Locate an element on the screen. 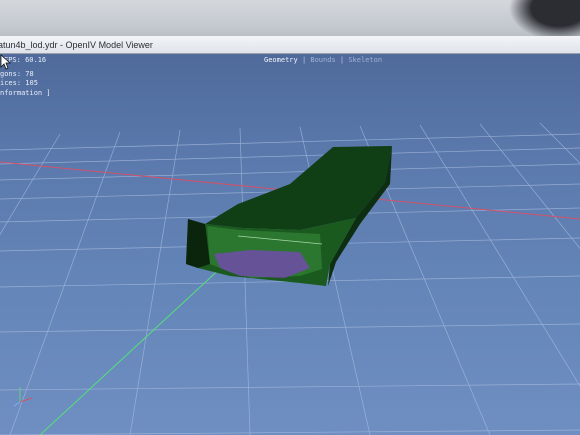 The image size is (580, 435). view-mode-tabs: Geometry | Bounds | Skeleton is located at coordinates (323, 60).